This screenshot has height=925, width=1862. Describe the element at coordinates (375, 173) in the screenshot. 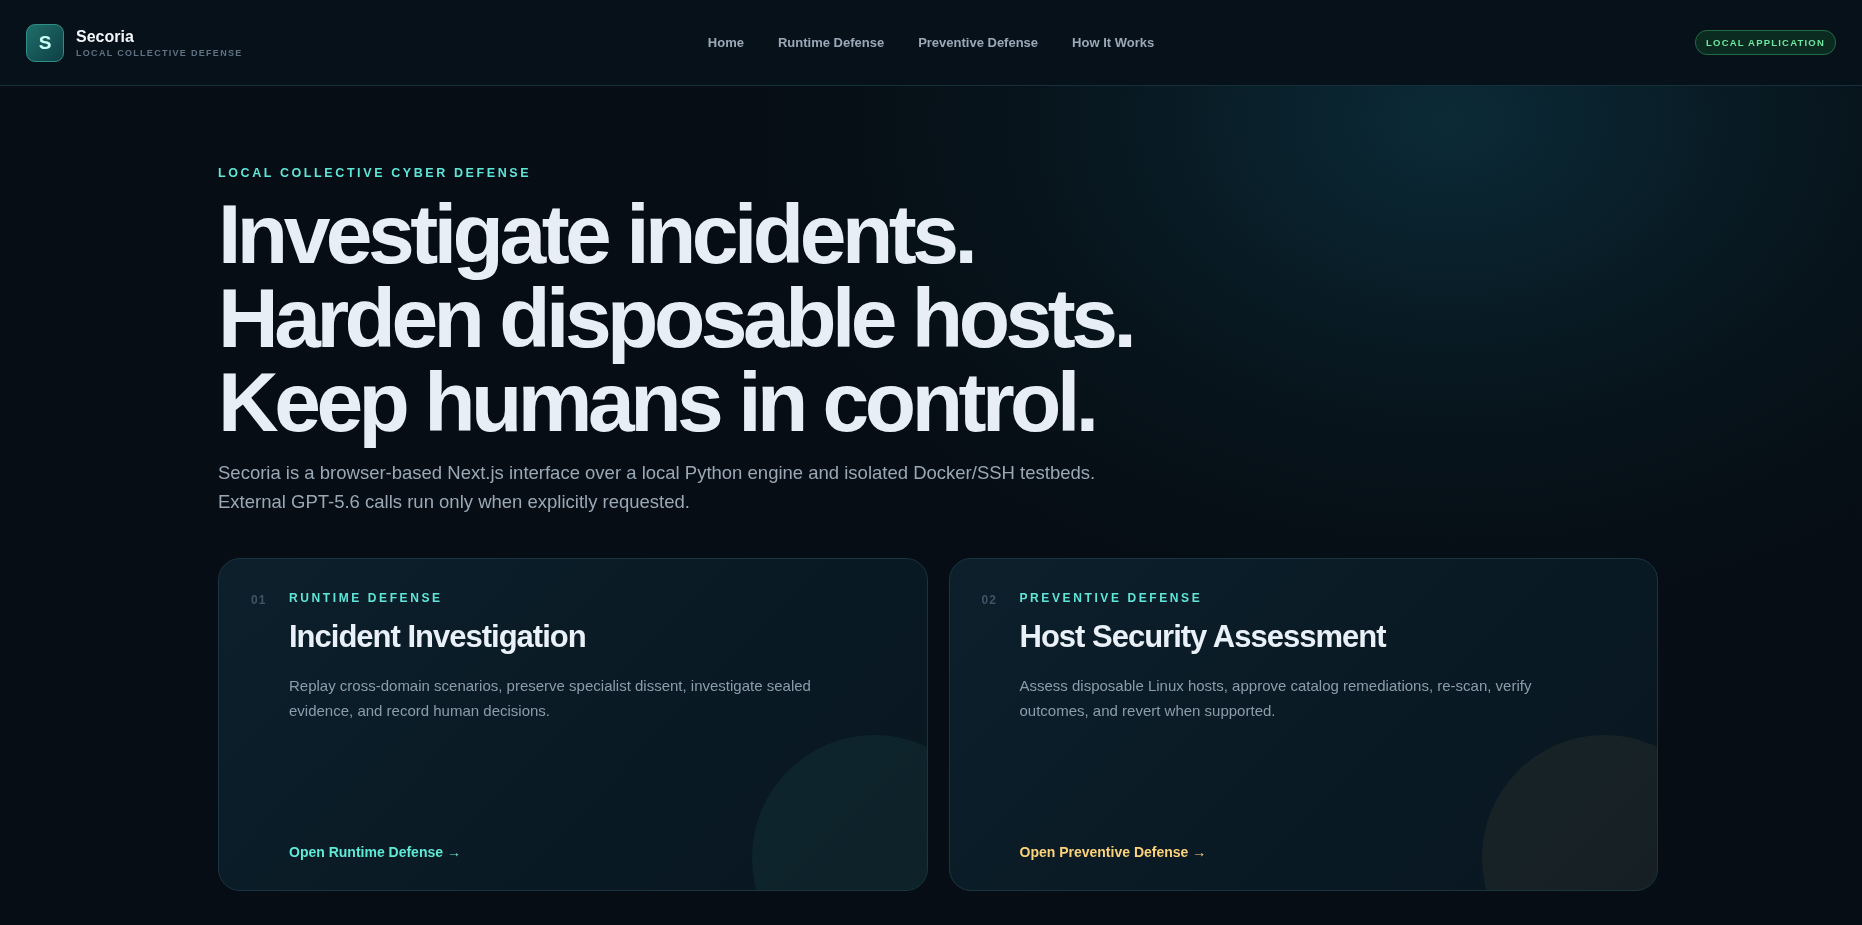

I see `hero-eyebrow: LOCAL COLLECTIVE CYBER DEFENSE` at that location.